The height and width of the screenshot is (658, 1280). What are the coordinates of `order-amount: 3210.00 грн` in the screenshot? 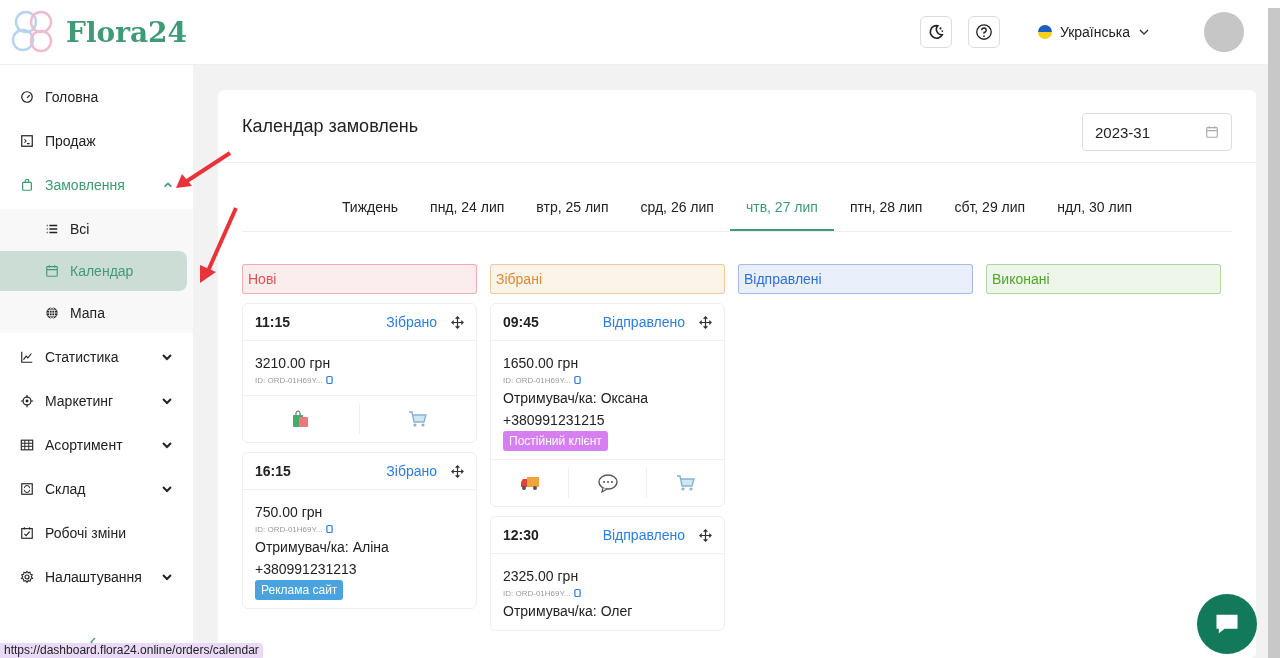 It's located at (293, 363).